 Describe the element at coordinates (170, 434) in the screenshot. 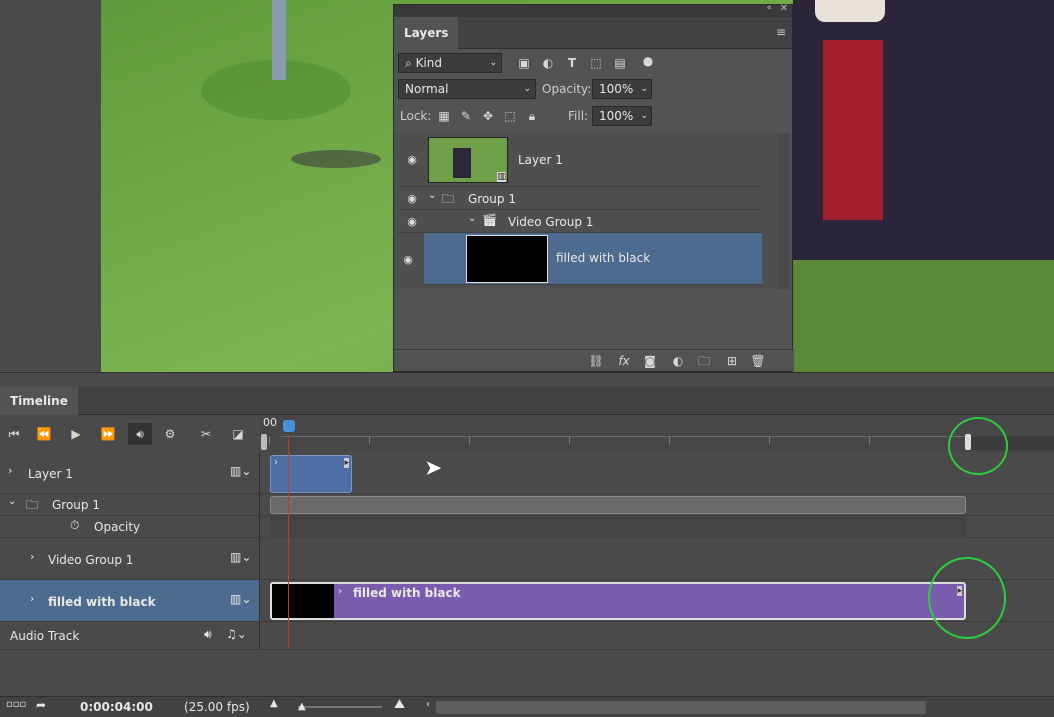

I see `settings-gear-icon: ⚙` at that location.